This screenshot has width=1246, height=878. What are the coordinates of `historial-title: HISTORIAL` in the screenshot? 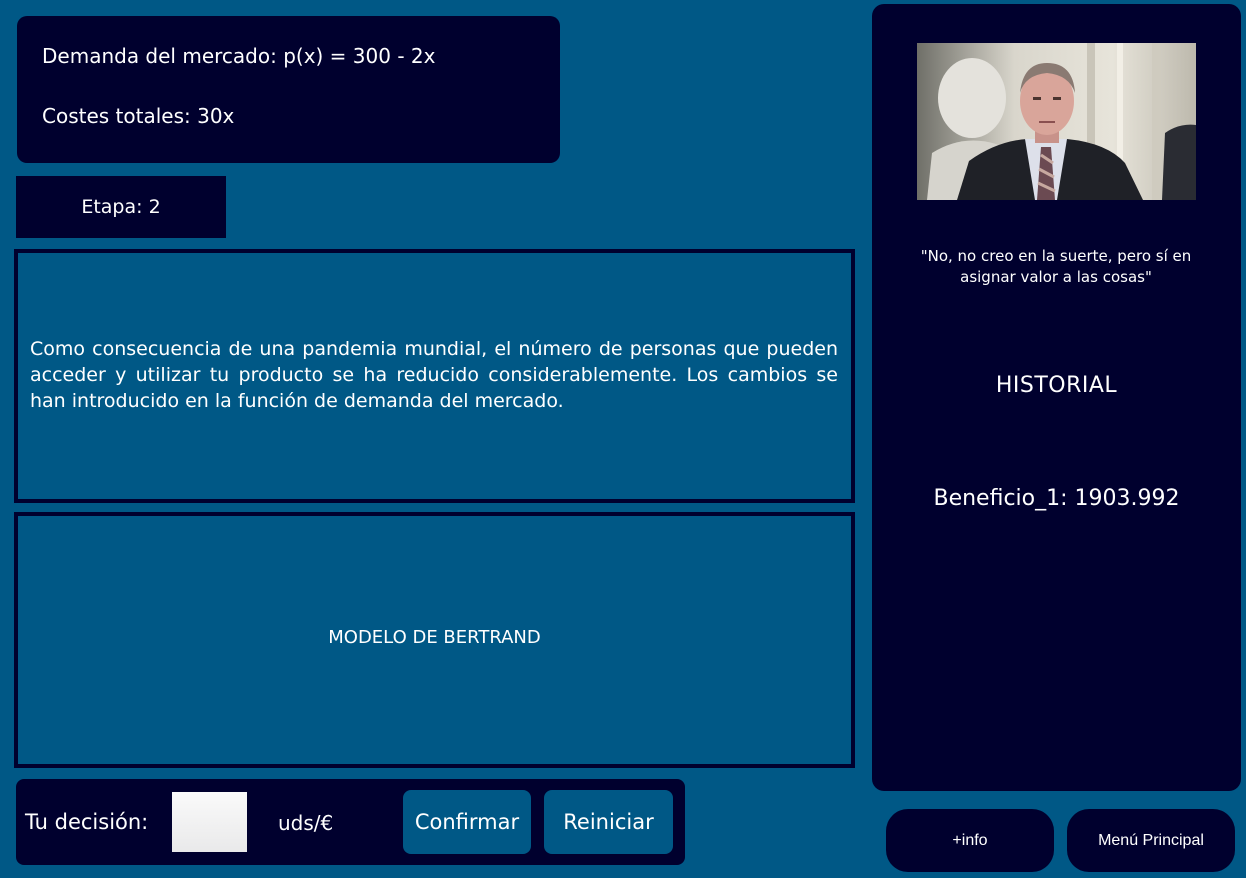 It's located at (1056, 385).